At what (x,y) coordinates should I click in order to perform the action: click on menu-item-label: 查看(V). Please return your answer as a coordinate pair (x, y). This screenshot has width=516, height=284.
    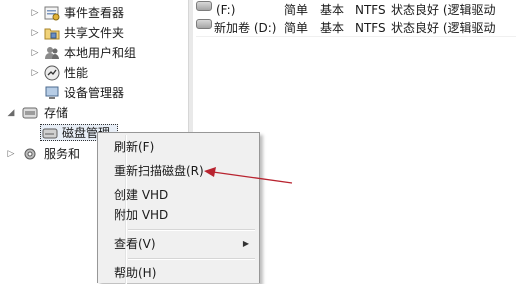
    Looking at the image, I should click on (135, 244).